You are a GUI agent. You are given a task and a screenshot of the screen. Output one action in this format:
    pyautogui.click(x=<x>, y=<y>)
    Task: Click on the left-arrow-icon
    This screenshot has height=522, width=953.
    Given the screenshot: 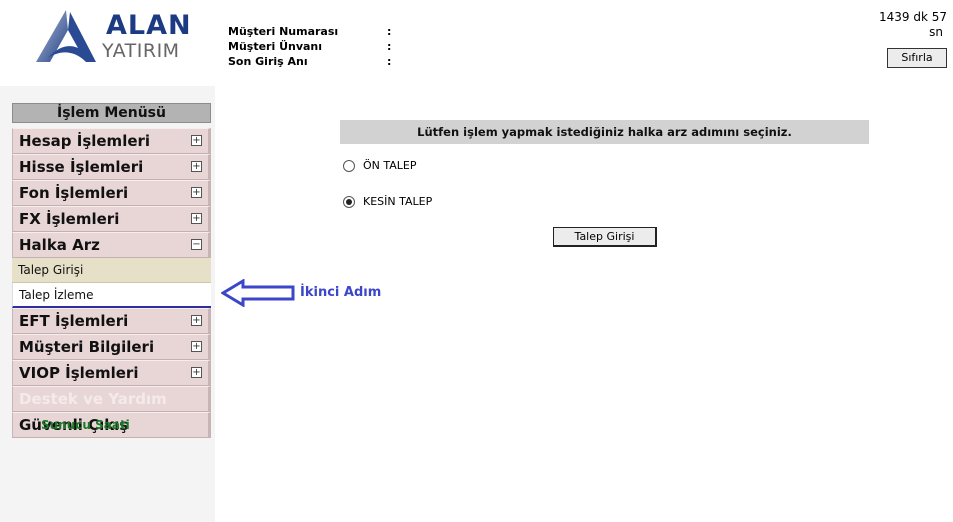 What is the action you would take?
    pyautogui.click(x=258, y=293)
    